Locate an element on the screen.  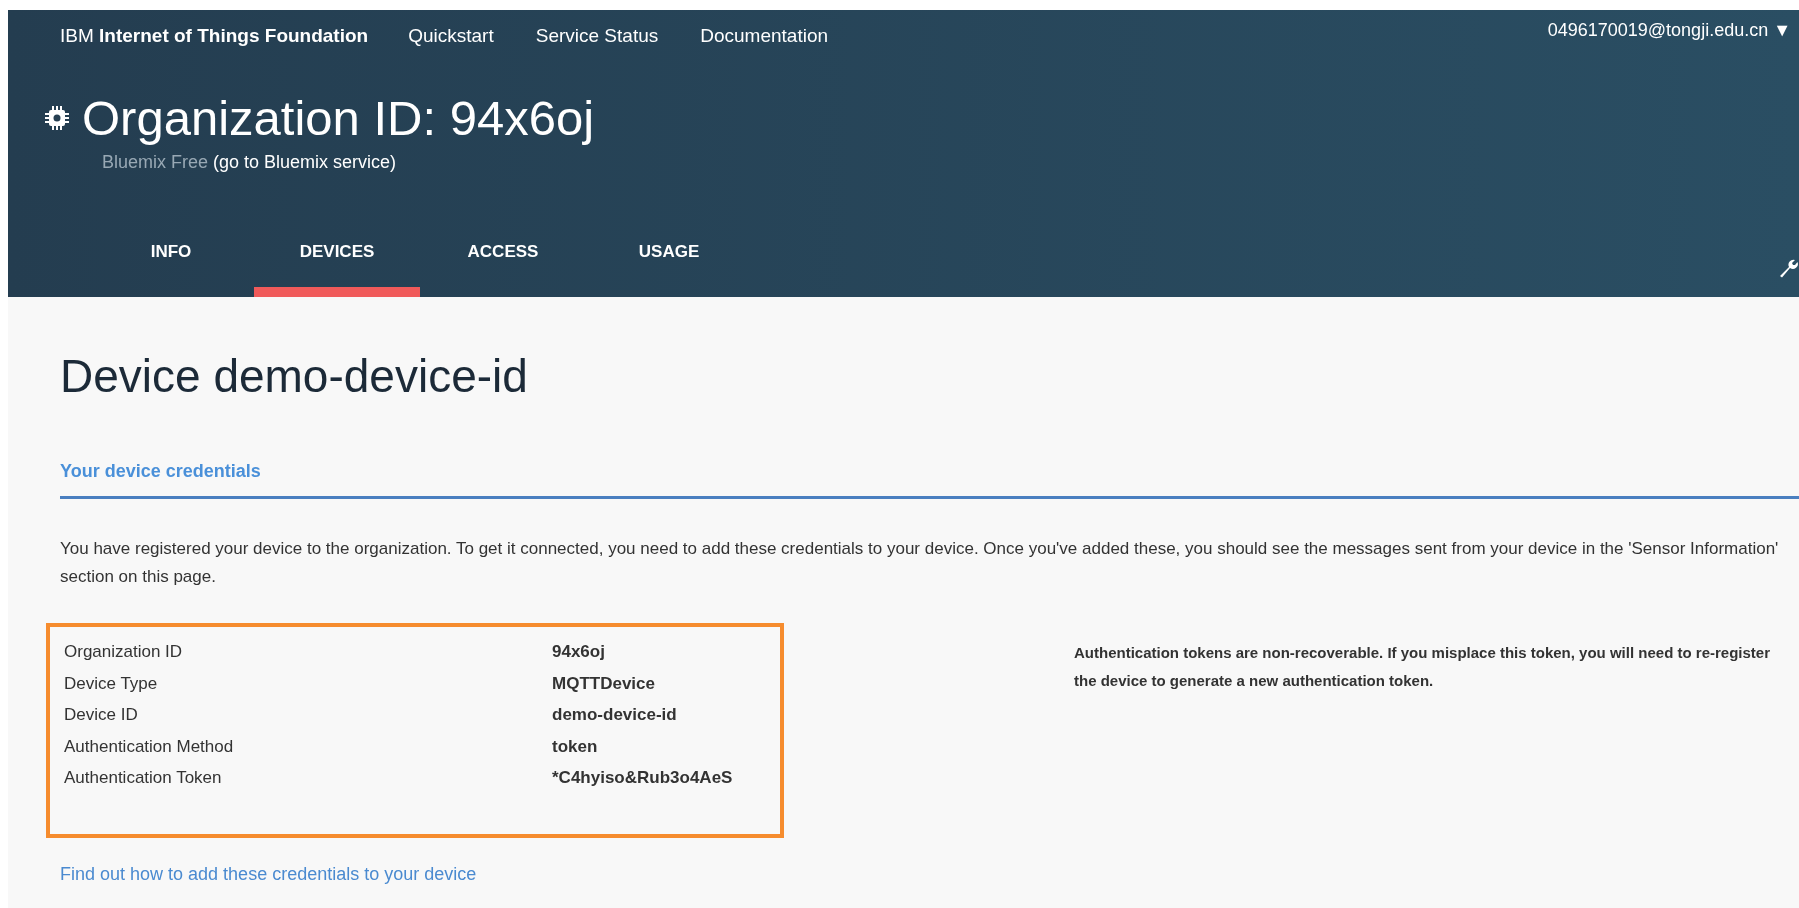
plan-name: Bluemix Free is located at coordinates (155, 162).